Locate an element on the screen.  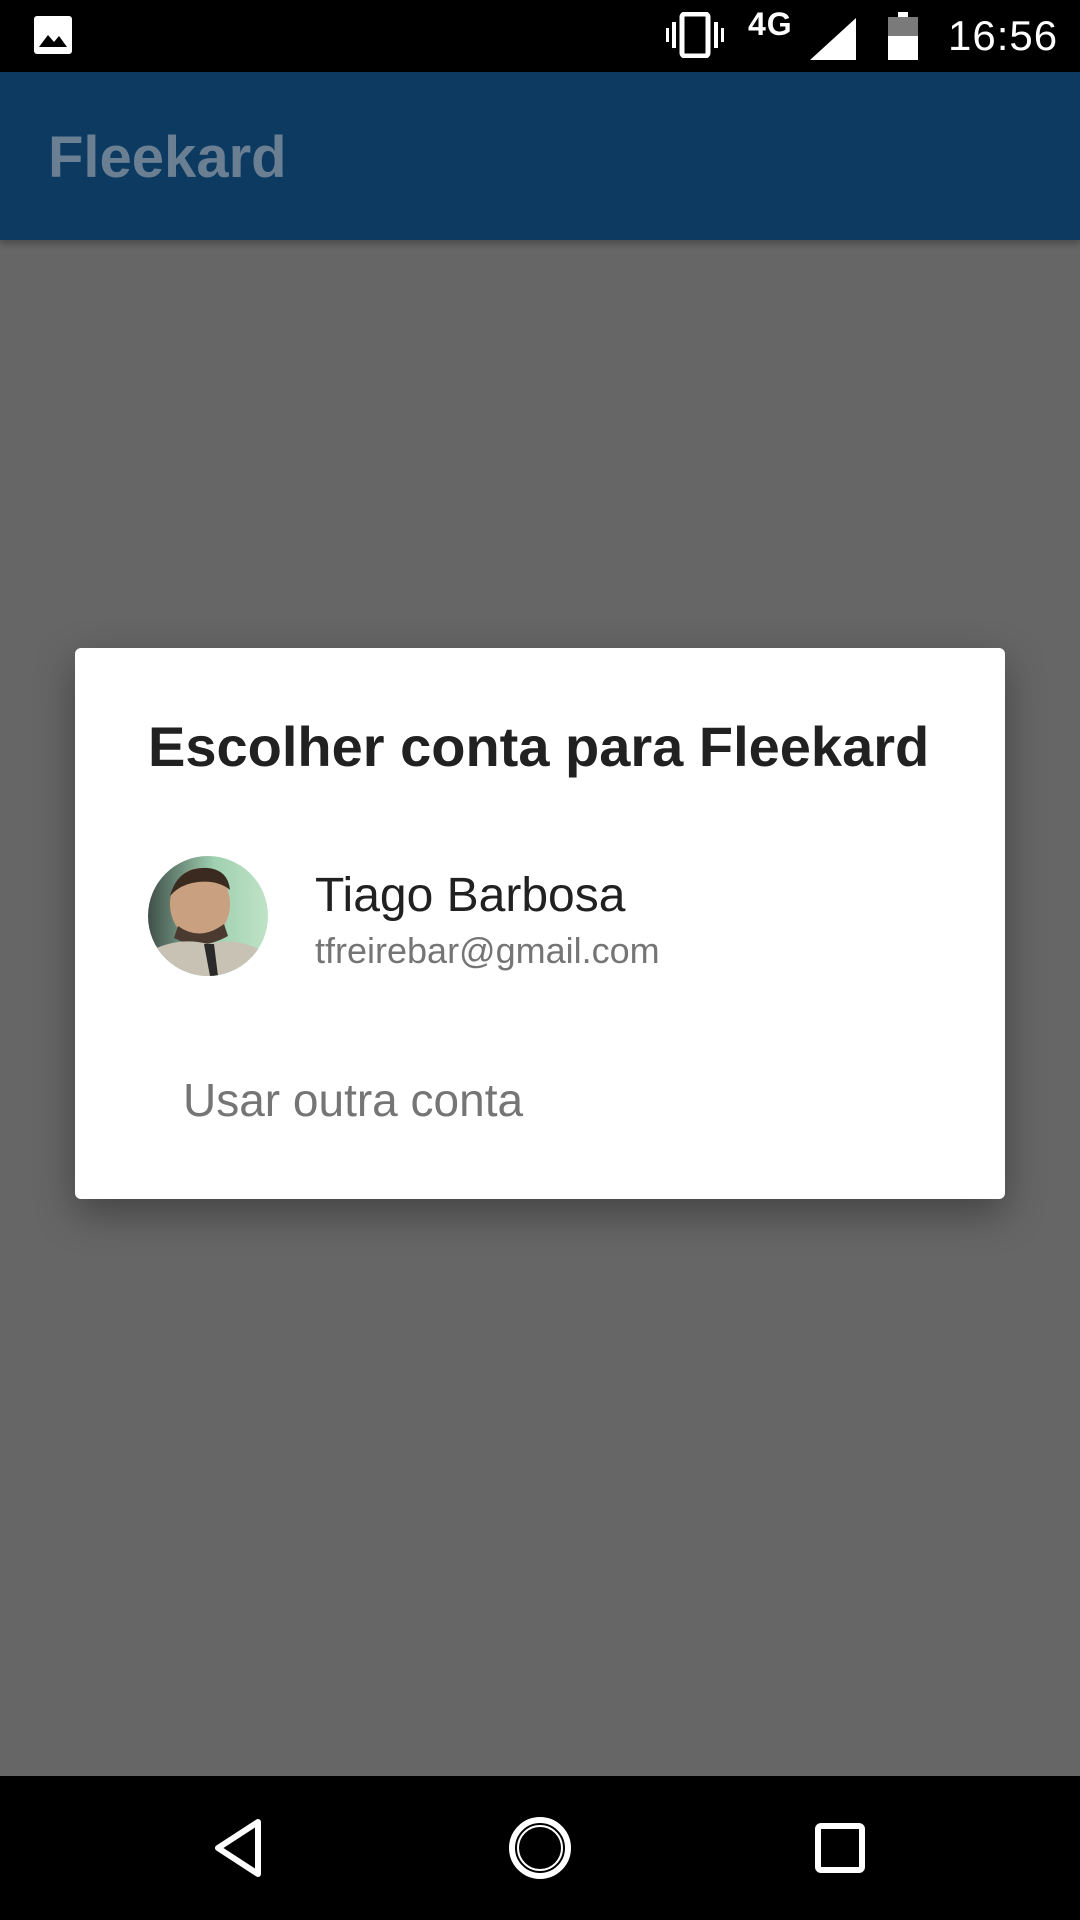
account-name: Tiago Barbosa is located at coordinates (470, 895).